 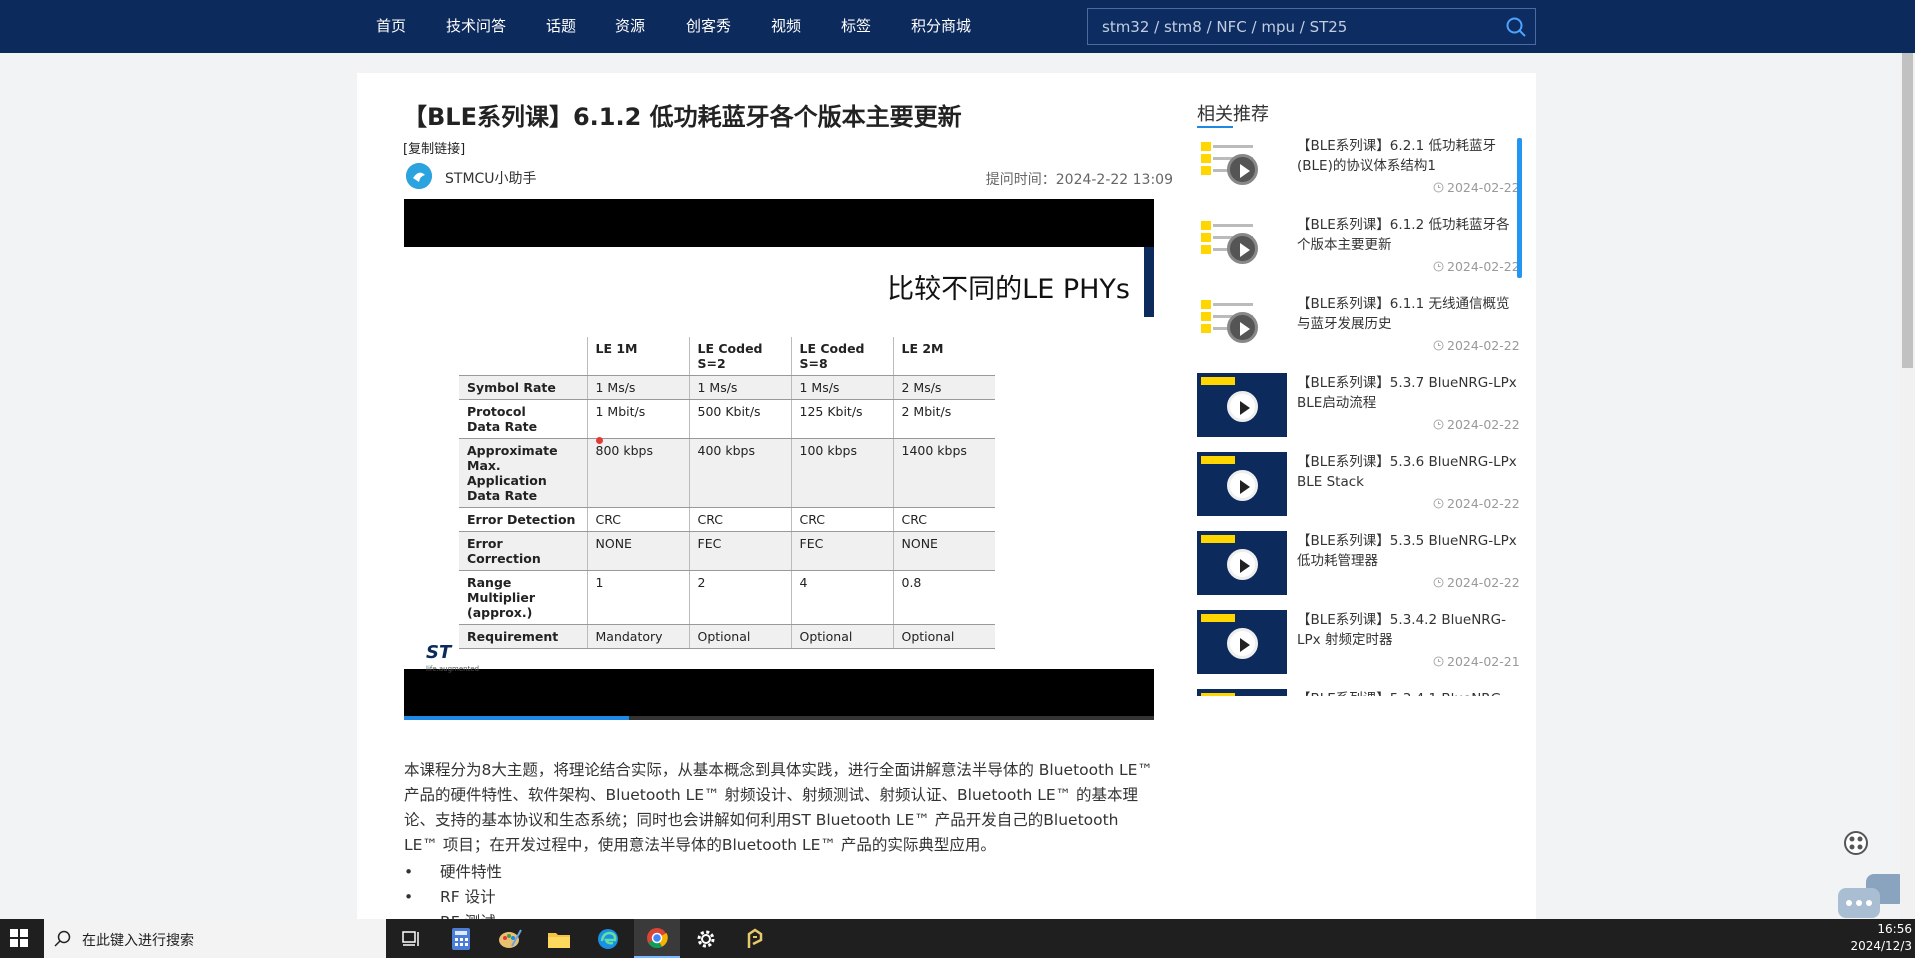 What do you see at coordinates (1873, 896) in the screenshot?
I see `chat-icon` at bounding box center [1873, 896].